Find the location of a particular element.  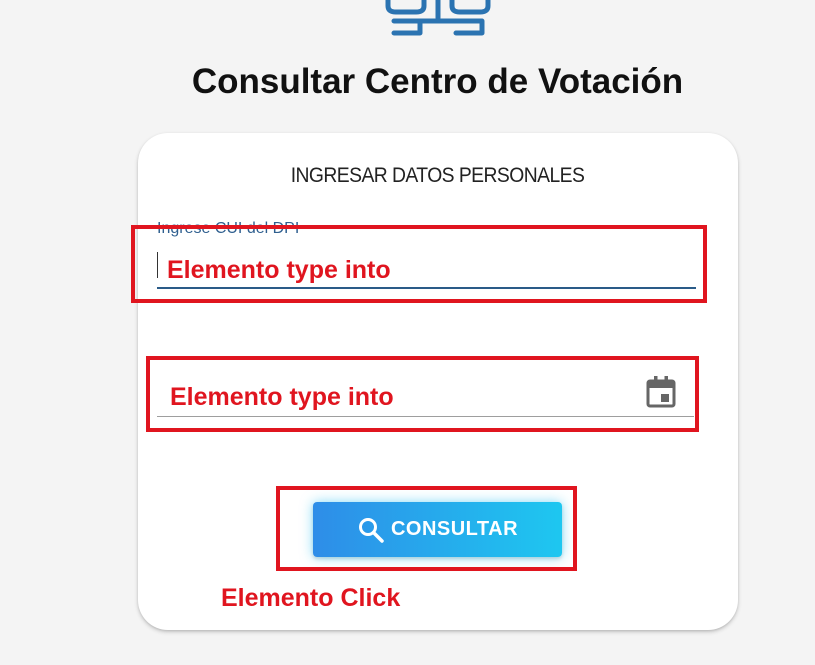

annotation-label-date: Elemento type into is located at coordinates (282, 397).